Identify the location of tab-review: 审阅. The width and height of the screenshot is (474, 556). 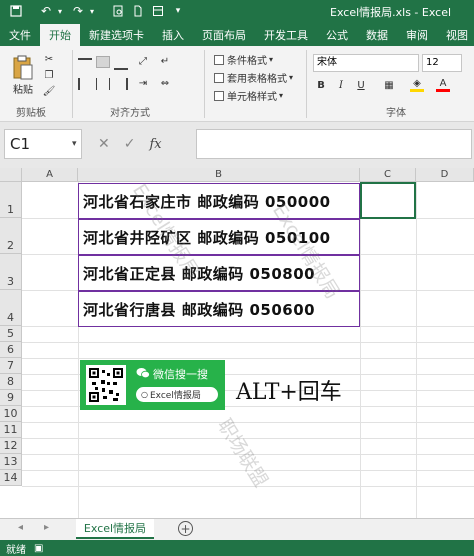
(417, 35).